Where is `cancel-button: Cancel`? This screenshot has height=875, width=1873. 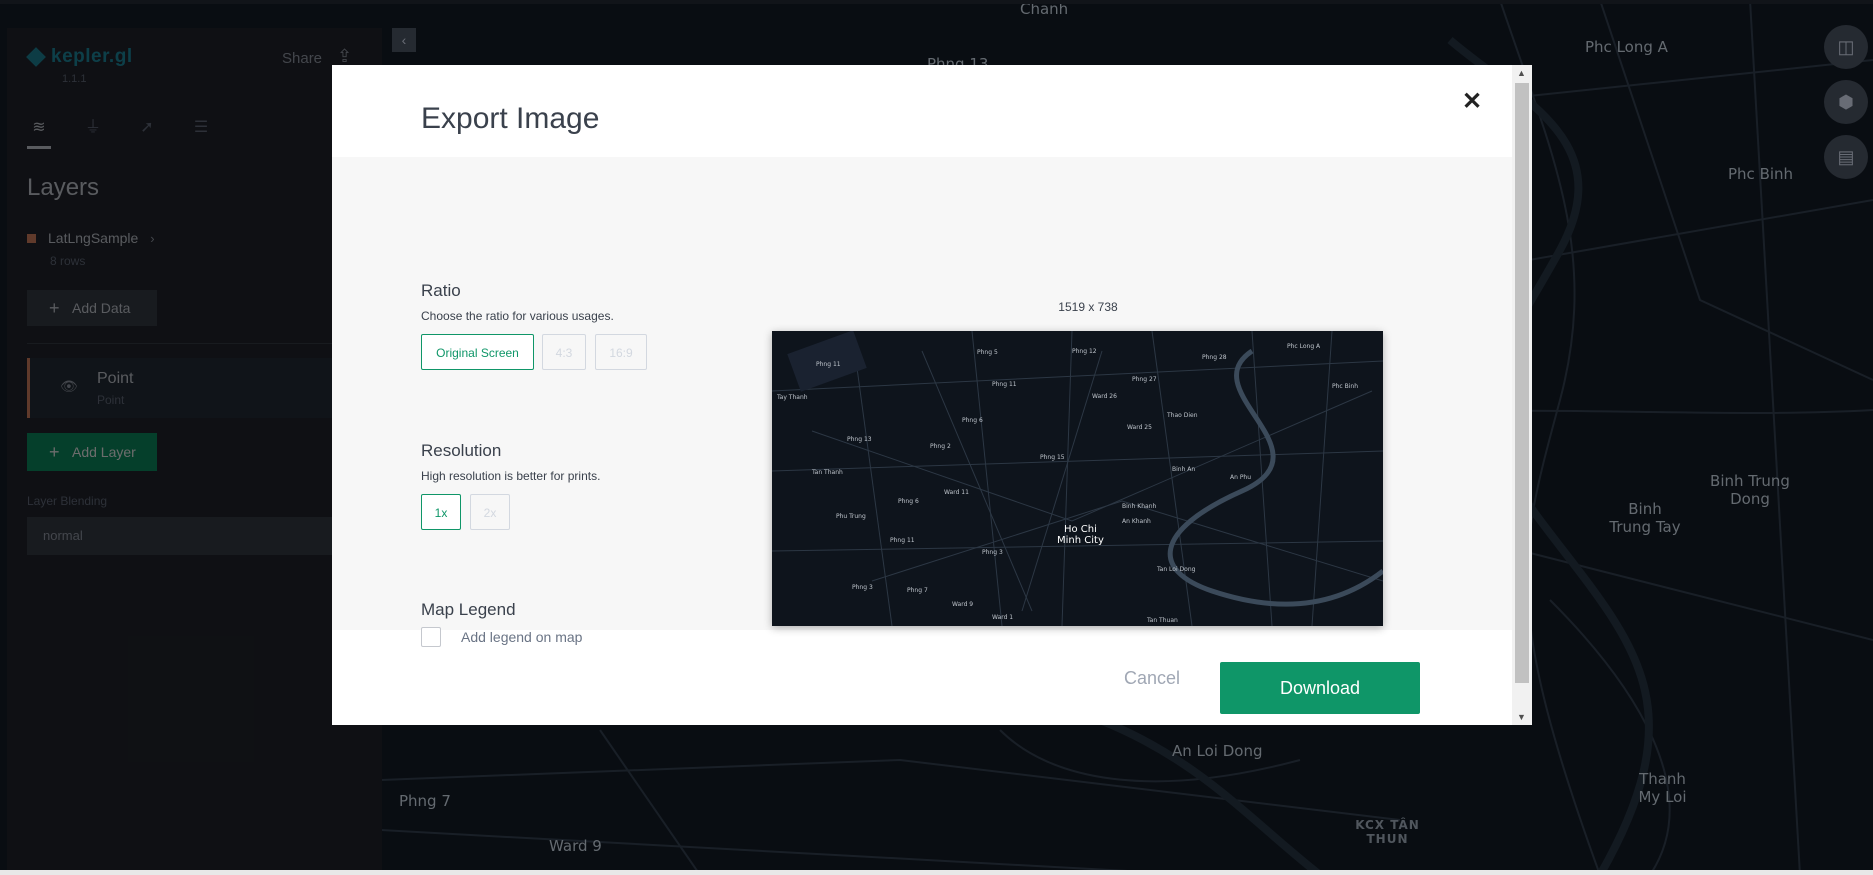 cancel-button: Cancel is located at coordinates (1152, 678).